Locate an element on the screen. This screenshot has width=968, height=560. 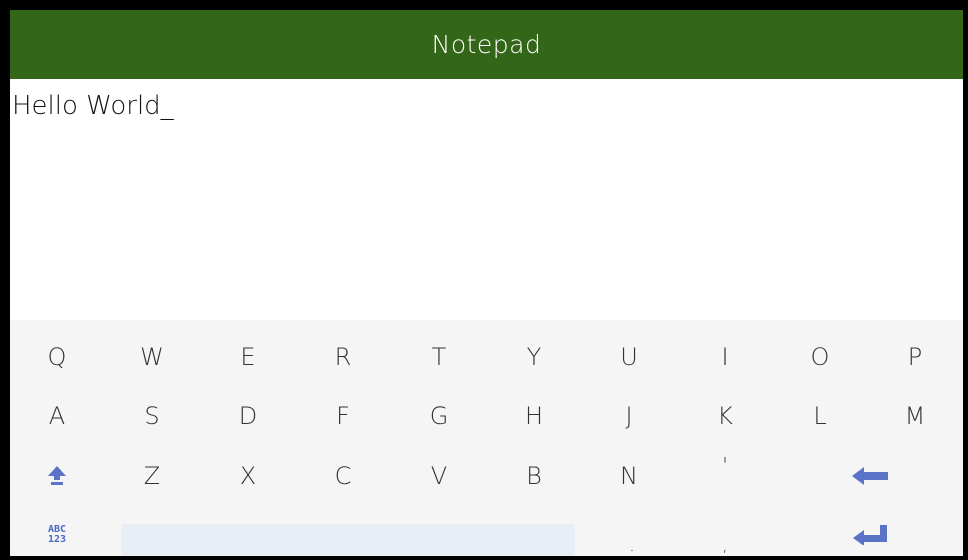
key-comma: , is located at coordinates (725, 531).